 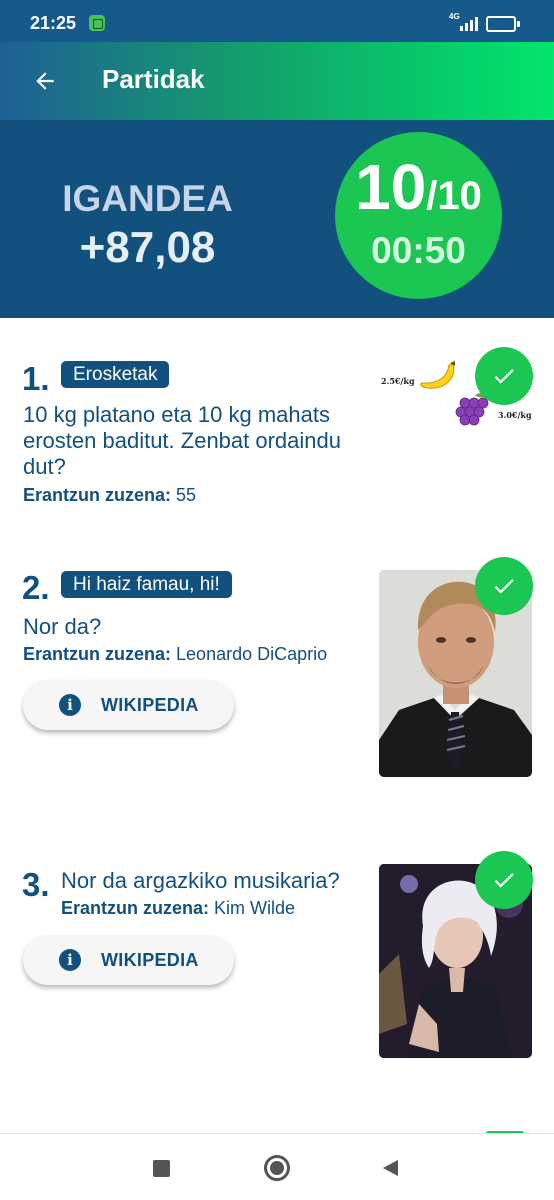 What do you see at coordinates (252, 654) in the screenshot?
I see `answer-value: Leonardo DiCaprio` at bounding box center [252, 654].